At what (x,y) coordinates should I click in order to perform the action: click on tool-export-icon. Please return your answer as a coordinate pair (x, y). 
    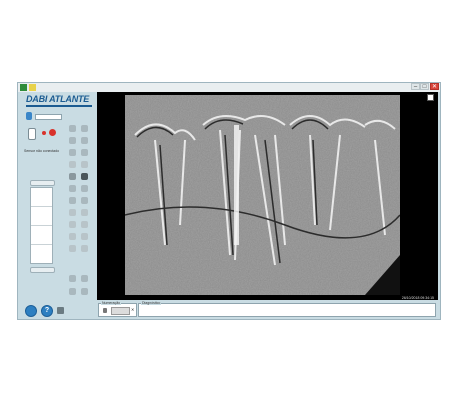
    Looking at the image, I should click on (72, 278).